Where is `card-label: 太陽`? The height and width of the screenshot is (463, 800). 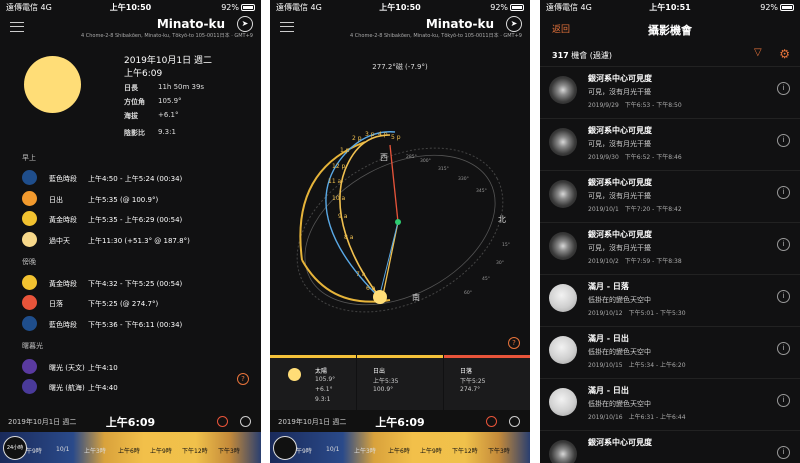 card-label: 太陽 is located at coordinates (321, 371).